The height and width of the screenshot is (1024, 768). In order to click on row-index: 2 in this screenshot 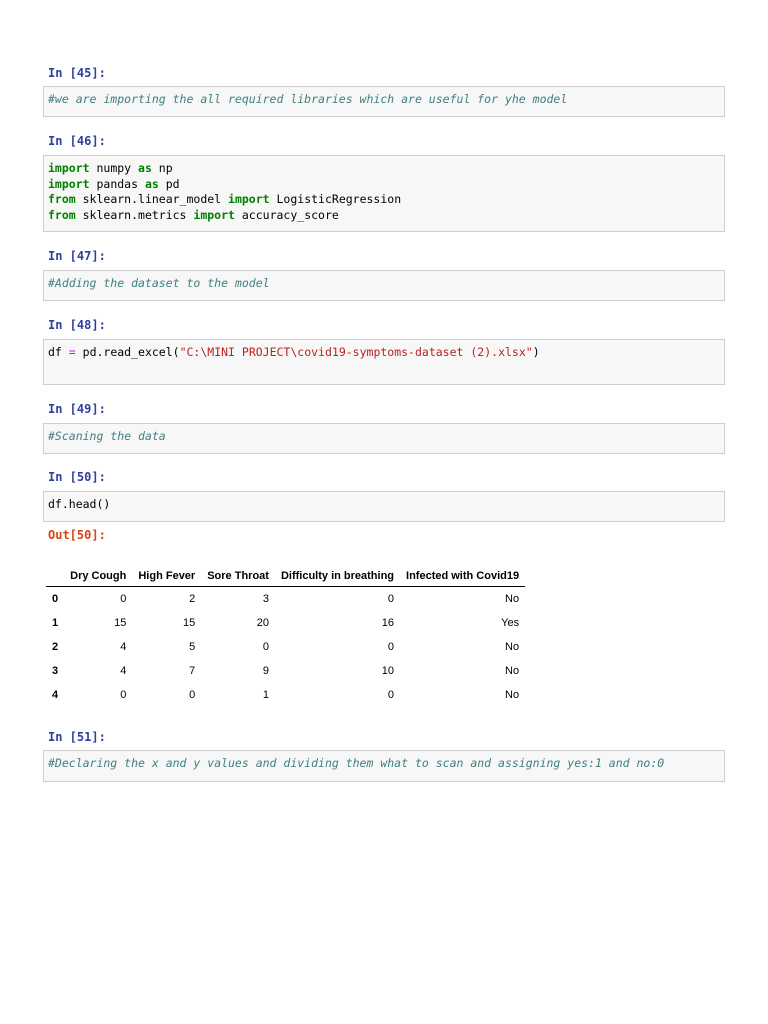, I will do `click(55, 647)`.